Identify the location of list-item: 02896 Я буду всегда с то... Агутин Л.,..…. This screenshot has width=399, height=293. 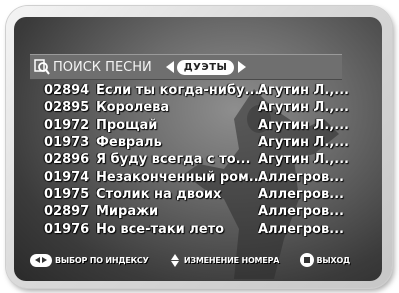
(204, 159).